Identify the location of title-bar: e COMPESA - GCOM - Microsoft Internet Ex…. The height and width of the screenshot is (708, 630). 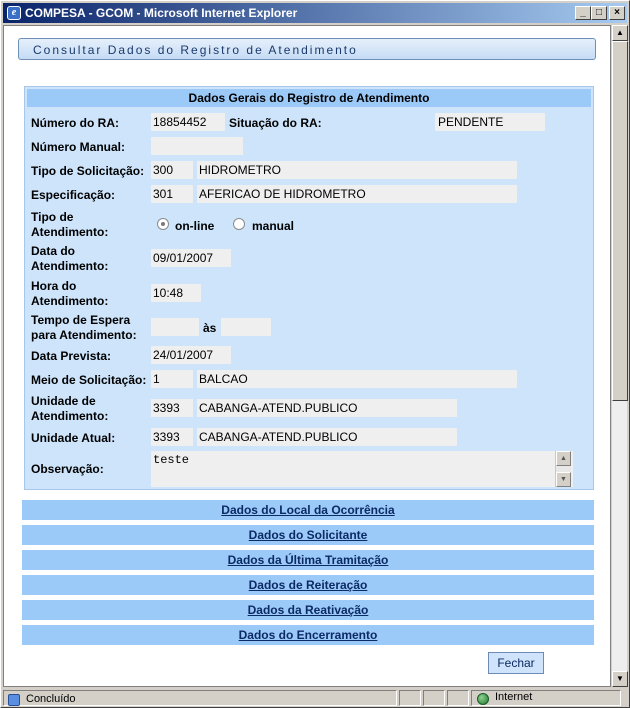
(315, 13).